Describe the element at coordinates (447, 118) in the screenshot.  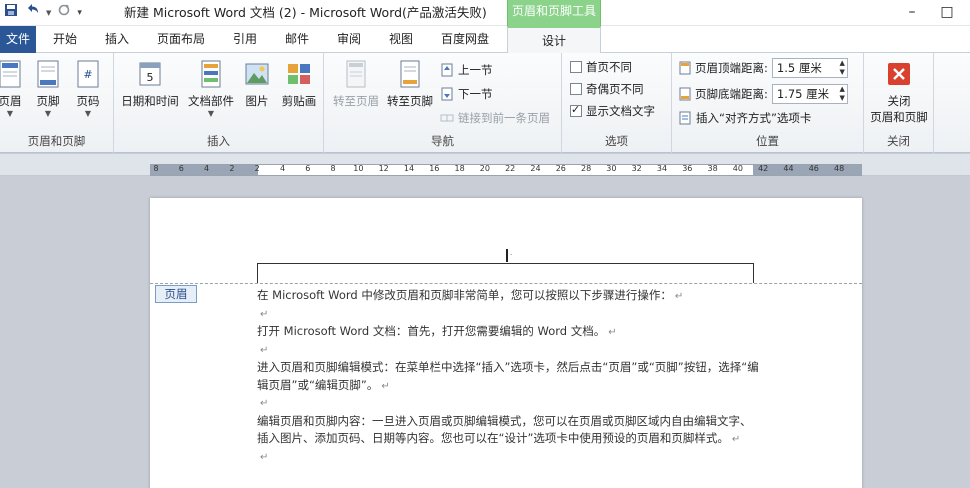
I see `link-icon` at that location.